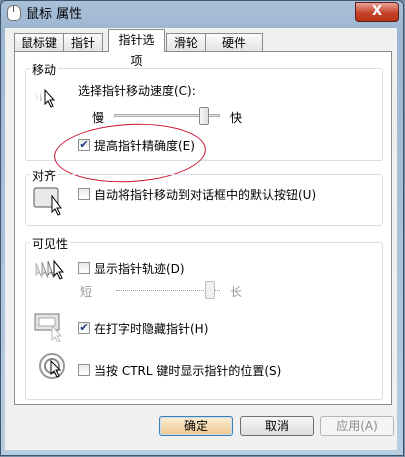 This screenshot has height=457, width=405. What do you see at coordinates (44, 69) in the screenshot?
I see `motion-group-title: 移动` at bounding box center [44, 69].